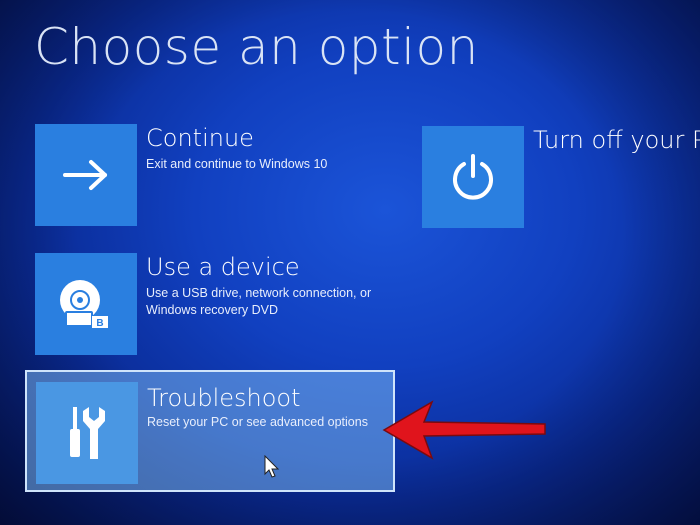  I want to click on turn-off-tile, so click(473, 177).